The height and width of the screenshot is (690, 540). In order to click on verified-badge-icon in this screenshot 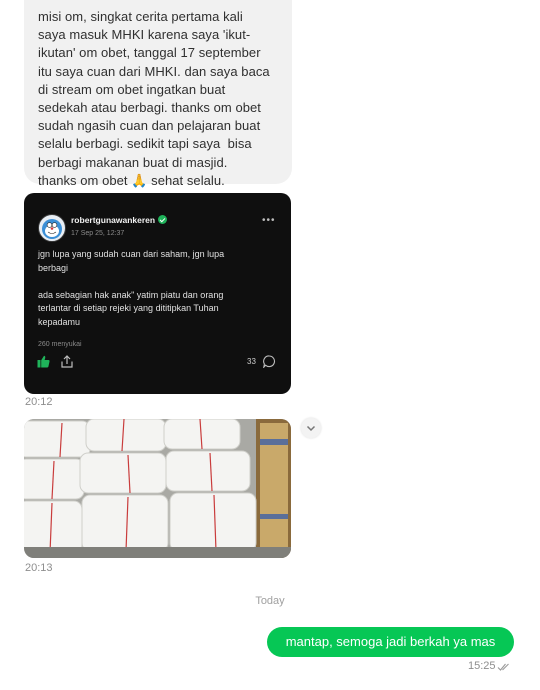, I will do `click(163, 219)`.